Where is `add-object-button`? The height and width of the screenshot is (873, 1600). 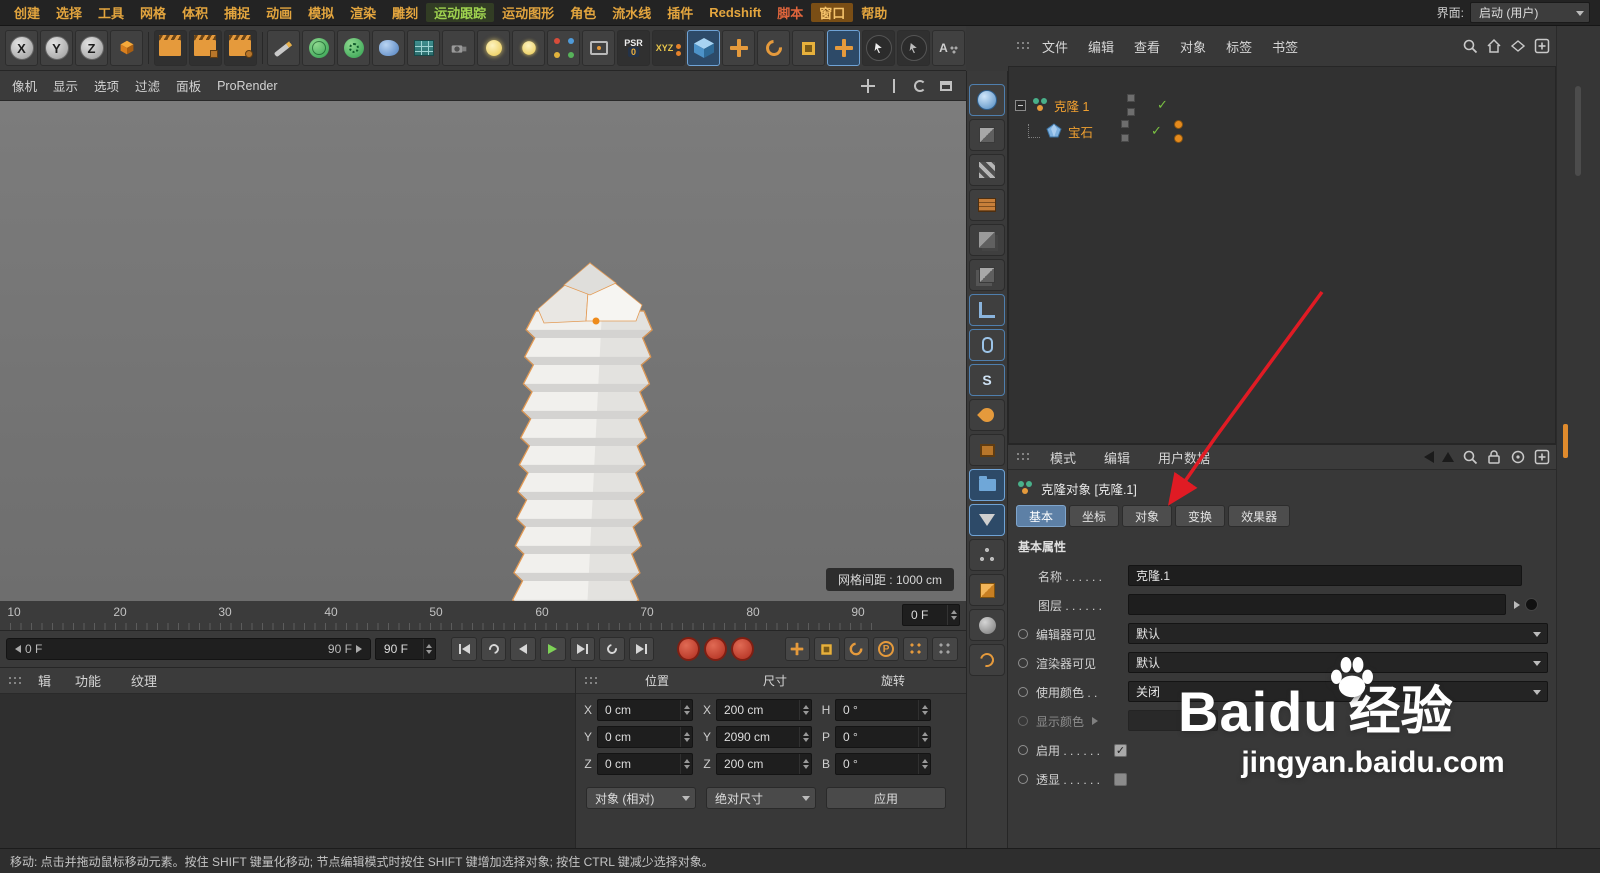 add-object-button is located at coordinates (738, 48).